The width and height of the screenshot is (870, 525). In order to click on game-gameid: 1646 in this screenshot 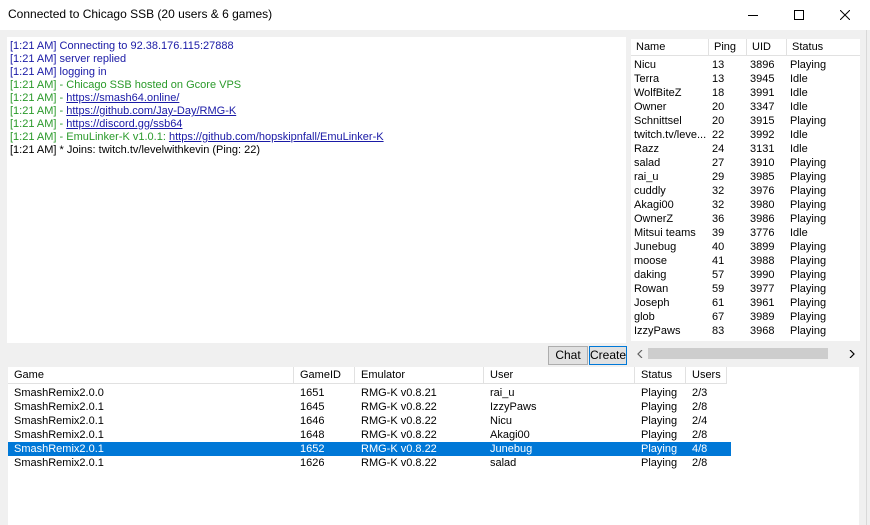, I will do `click(312, 421)`.